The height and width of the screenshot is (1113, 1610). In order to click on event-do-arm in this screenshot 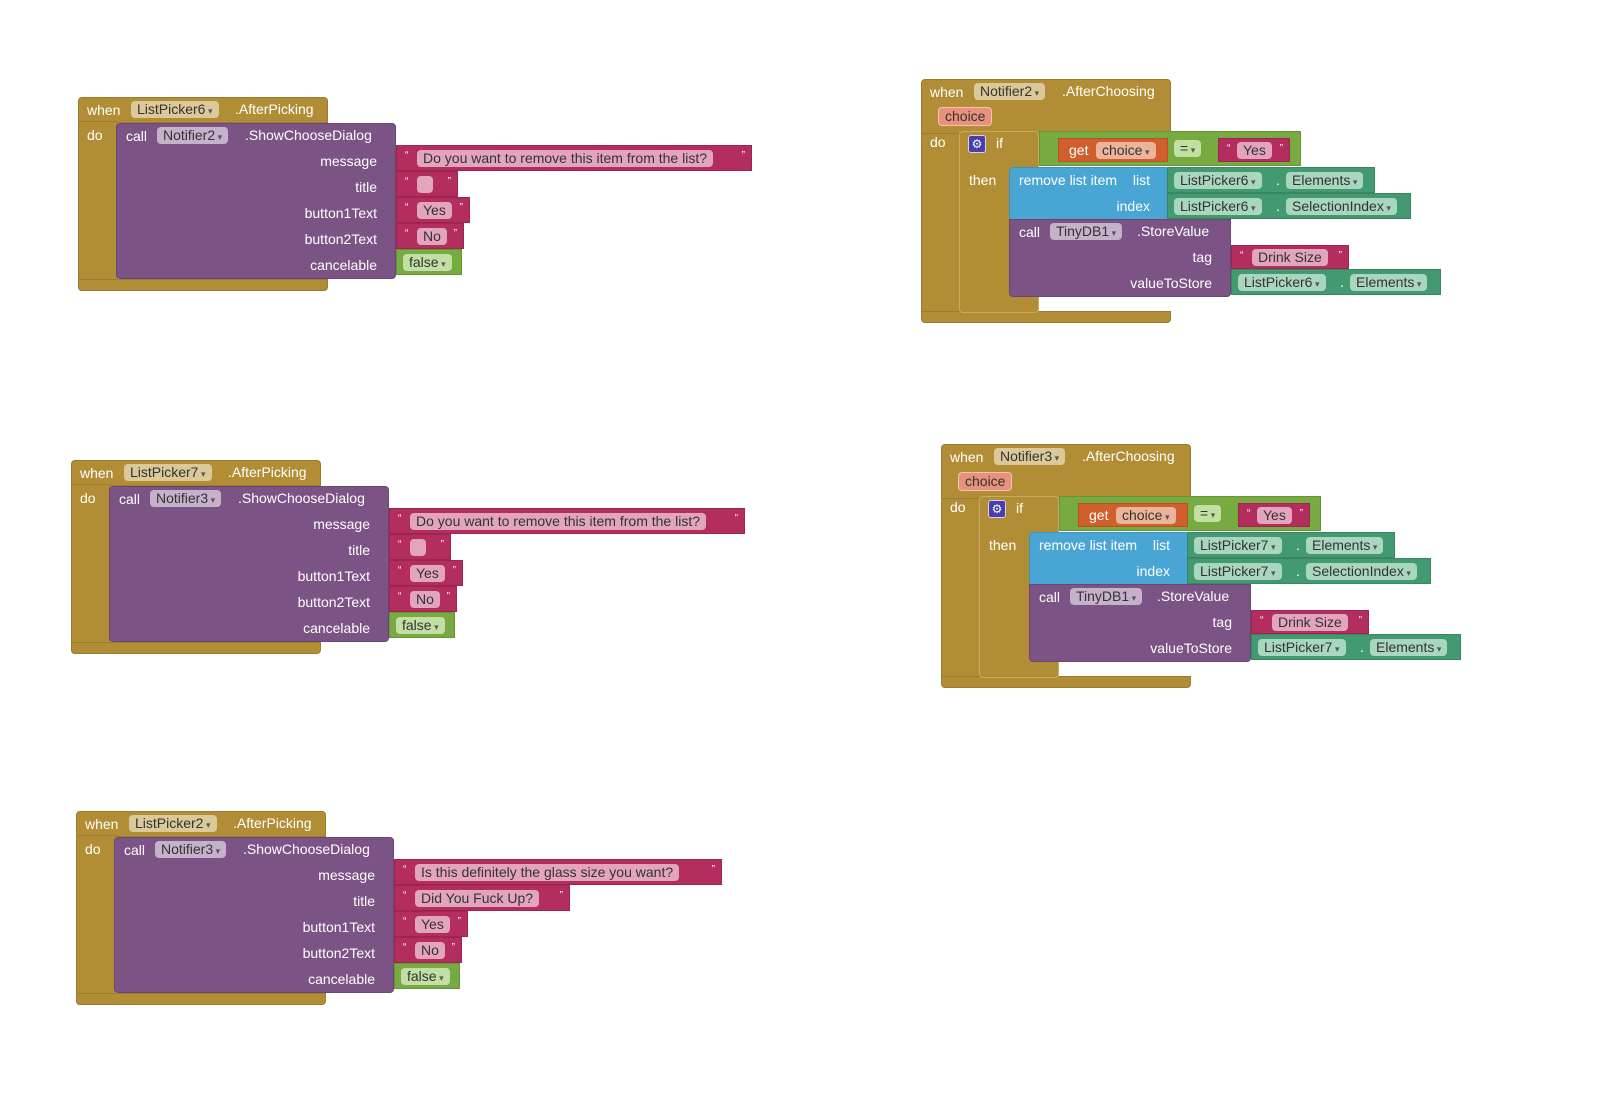, I will do `click(98, 206)`.